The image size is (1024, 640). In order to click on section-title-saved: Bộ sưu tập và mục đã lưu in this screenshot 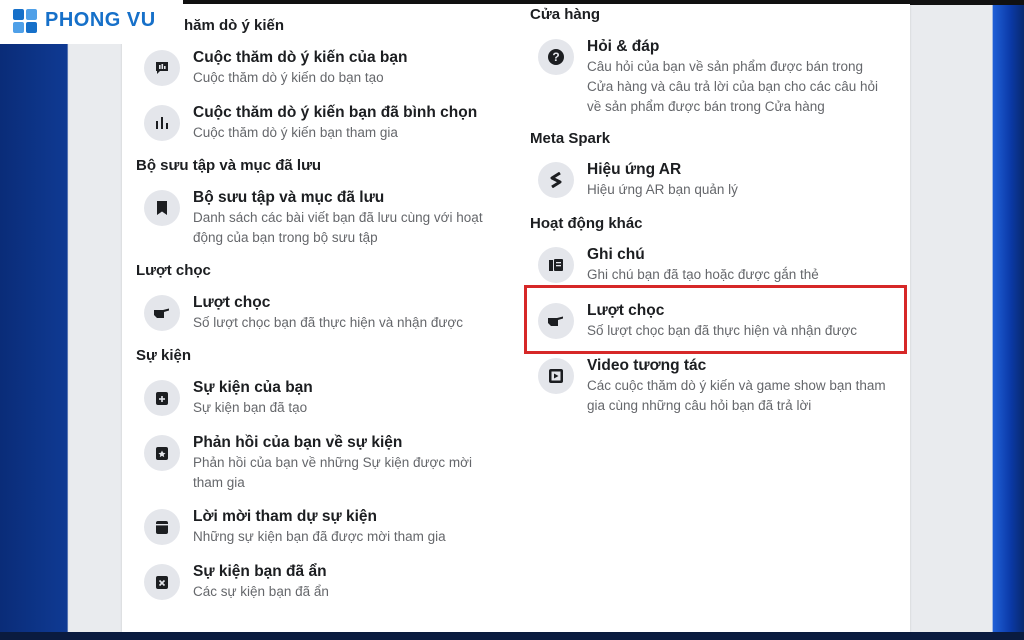, I will do `click(229, 165)`.